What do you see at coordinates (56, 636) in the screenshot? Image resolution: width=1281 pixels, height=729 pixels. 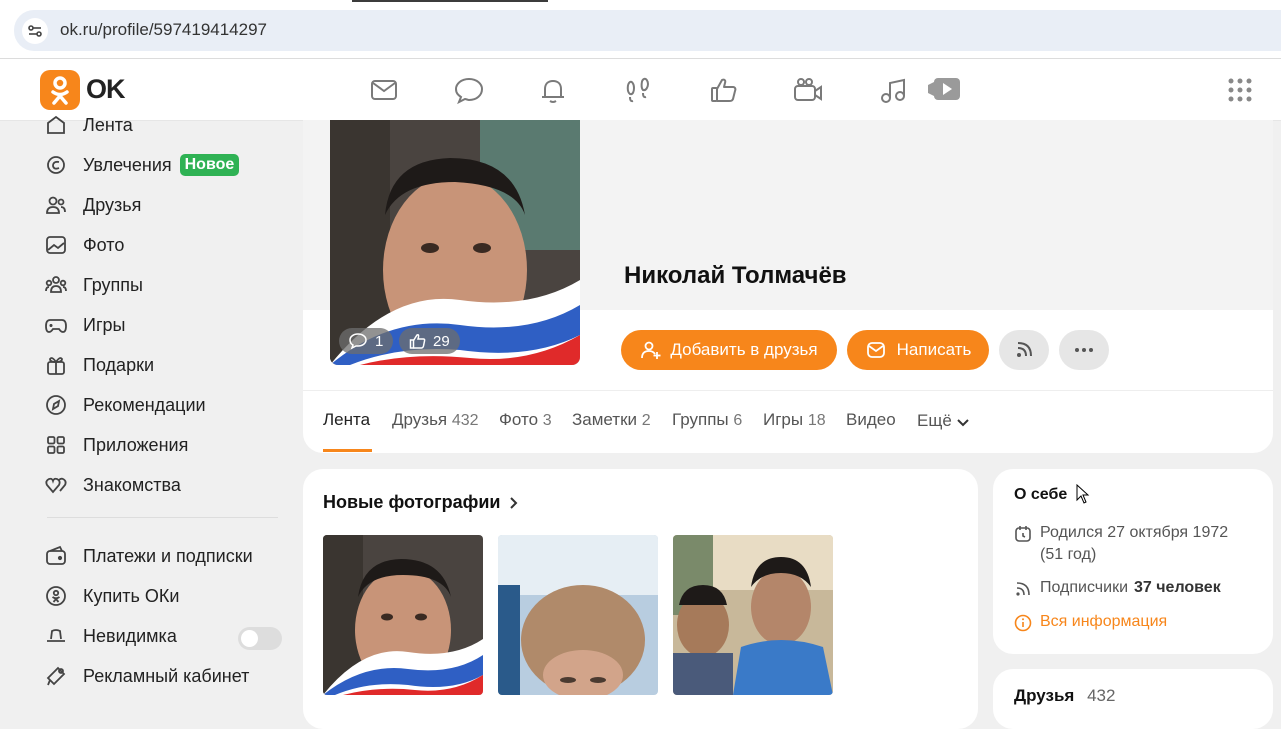 I see `invisible-icon` at bounding box center [56, 636].